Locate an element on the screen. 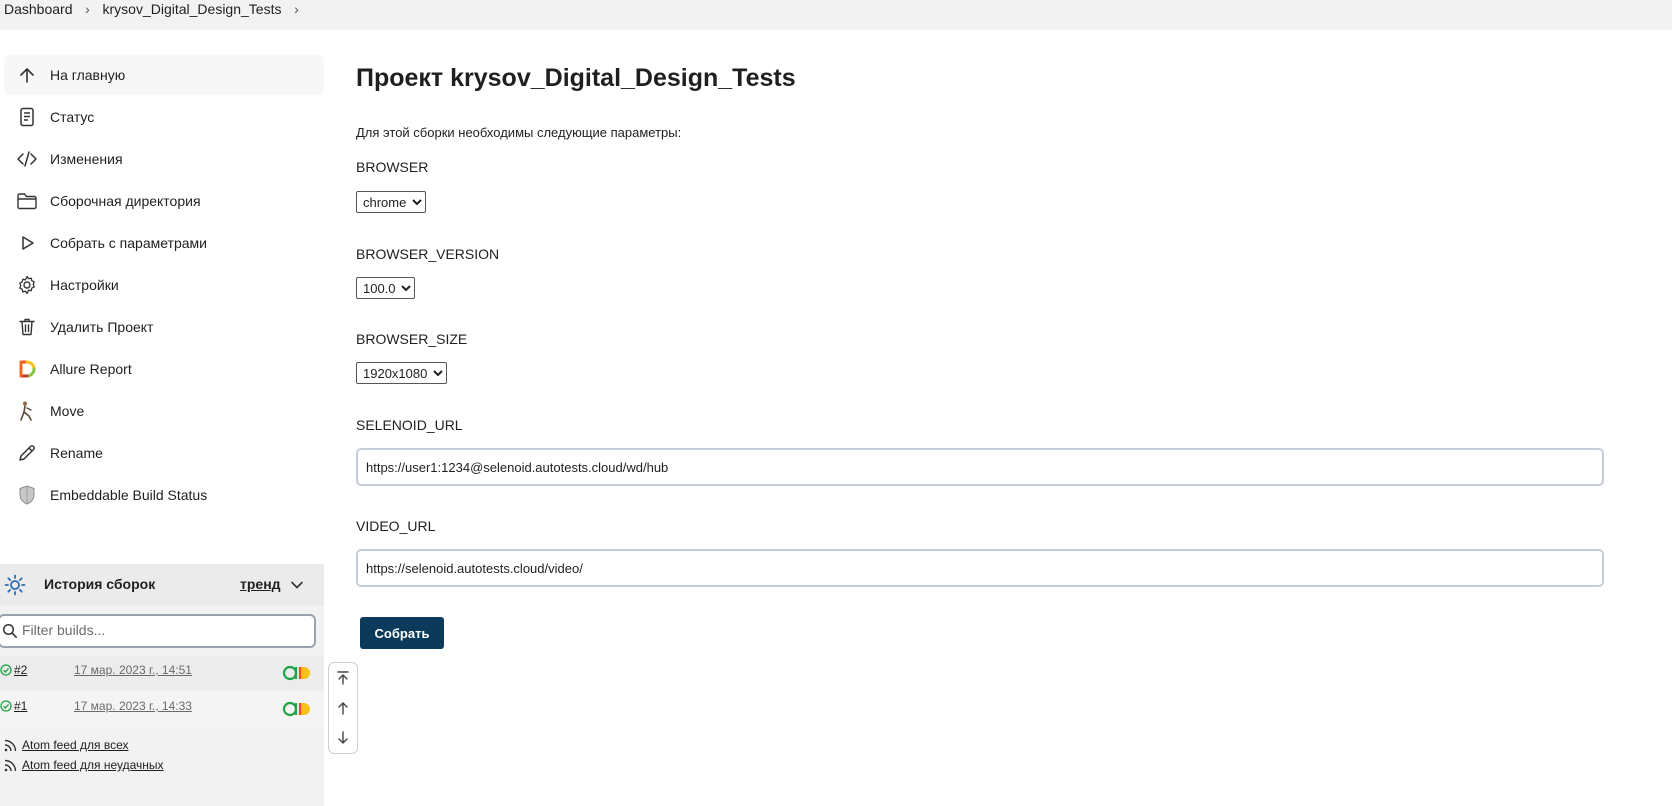 The width and height of the screenshot is (1672, 806). sidebar-item-move: Move is located at coordinates (164, 411).